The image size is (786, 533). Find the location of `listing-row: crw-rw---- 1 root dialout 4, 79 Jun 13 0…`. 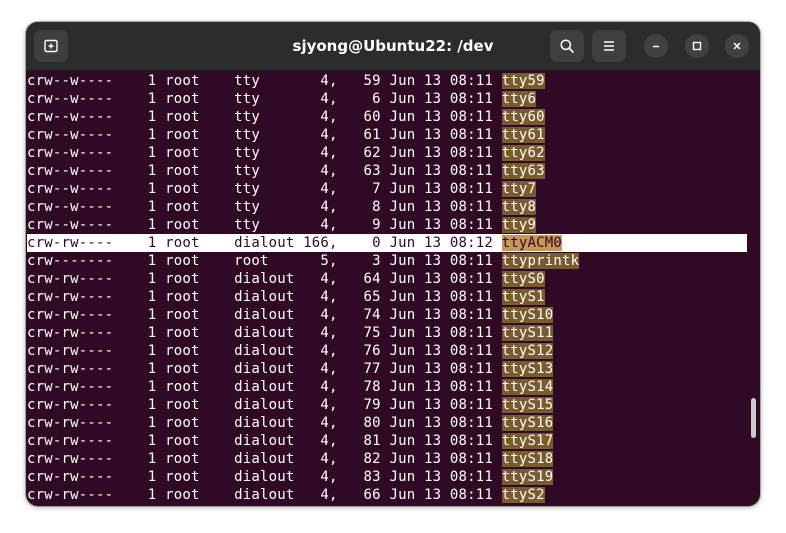

listing-row: crw-rw---- 1 root dialout 4, 79 Jun 13 0… is located at coordinates (387, 405).